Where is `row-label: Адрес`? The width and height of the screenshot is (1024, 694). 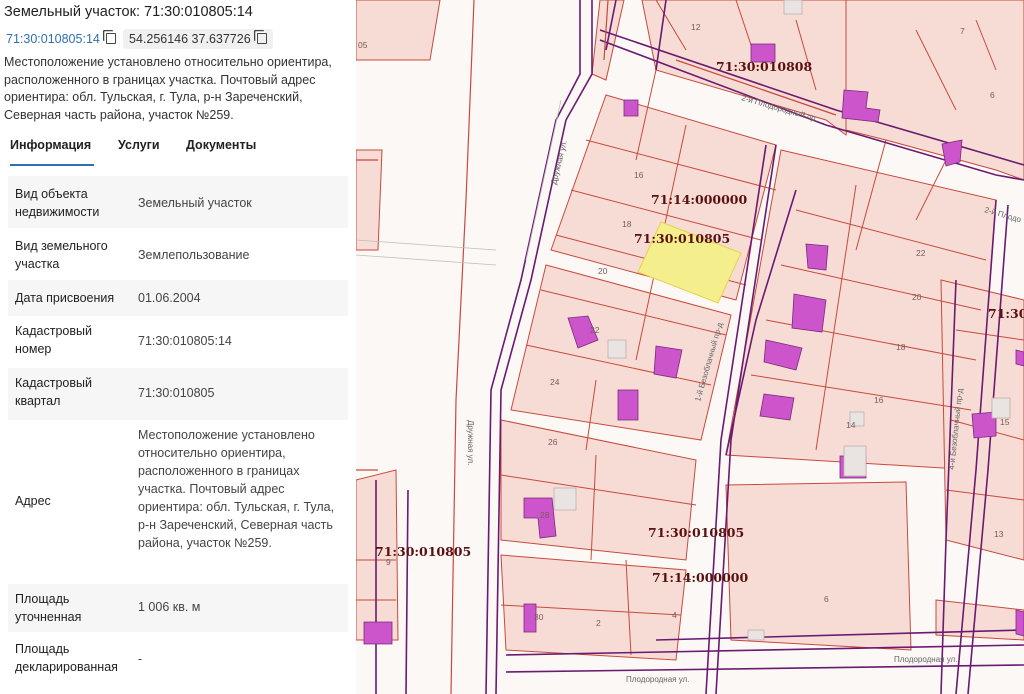
row-label: Адрес is located at coordinates (33, 501).